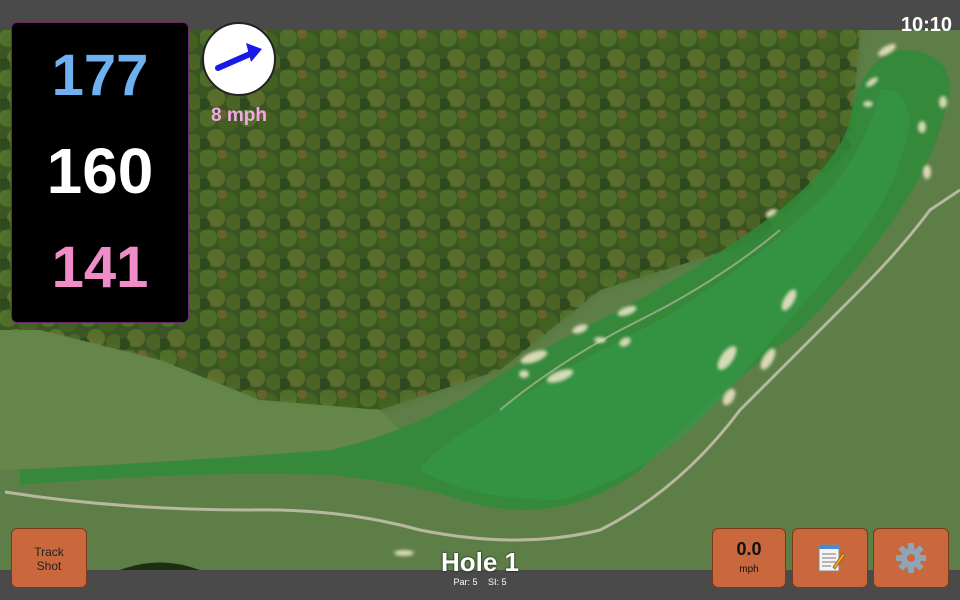  I want to click on distance-panel: 177 160 141, so click(100, 172).